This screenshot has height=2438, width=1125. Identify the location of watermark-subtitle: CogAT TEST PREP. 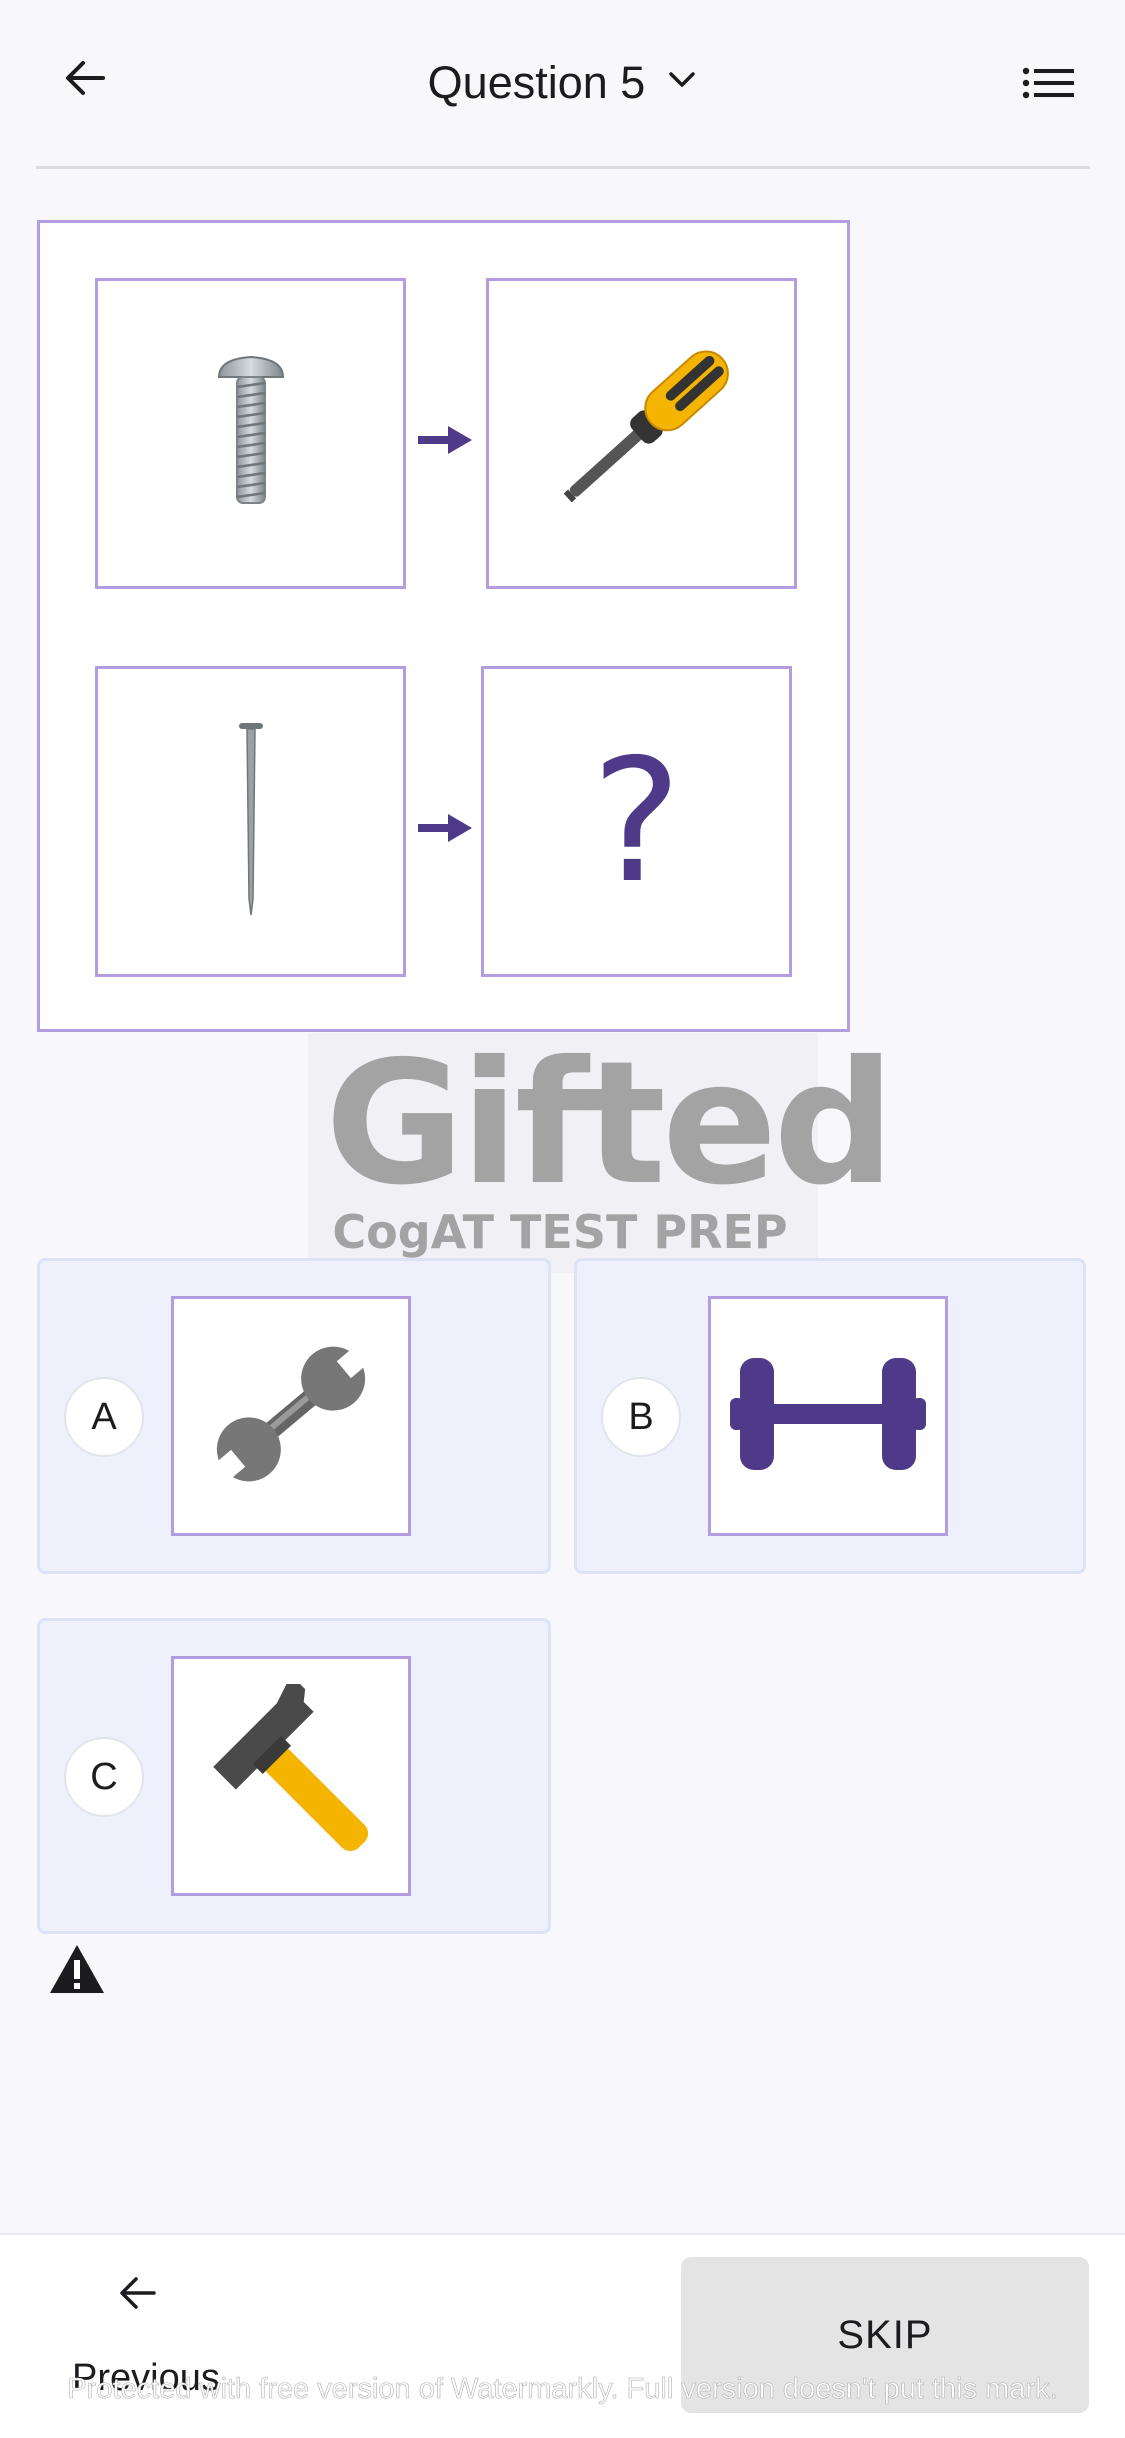
(560, 1232).